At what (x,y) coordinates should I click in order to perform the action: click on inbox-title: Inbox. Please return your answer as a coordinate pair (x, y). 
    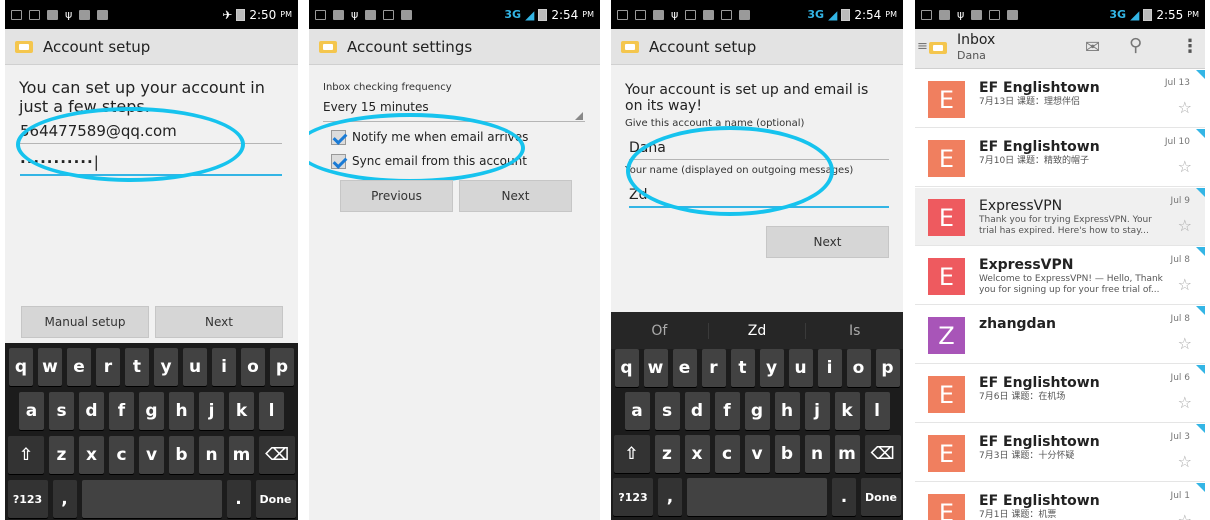
    Looking at the image, I should click on (976, 40).